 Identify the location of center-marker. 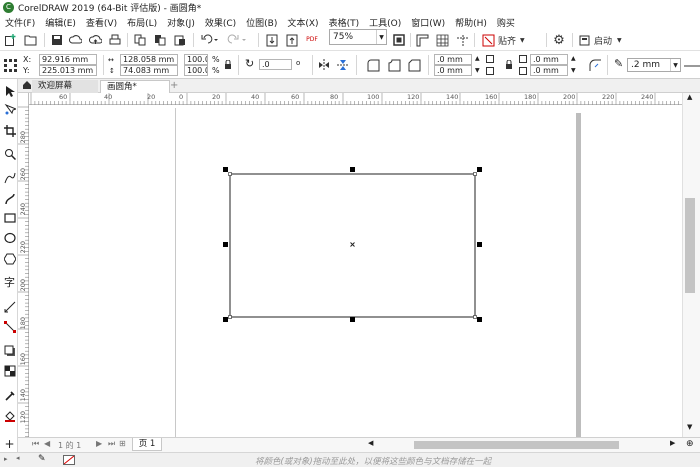
(352, 244).